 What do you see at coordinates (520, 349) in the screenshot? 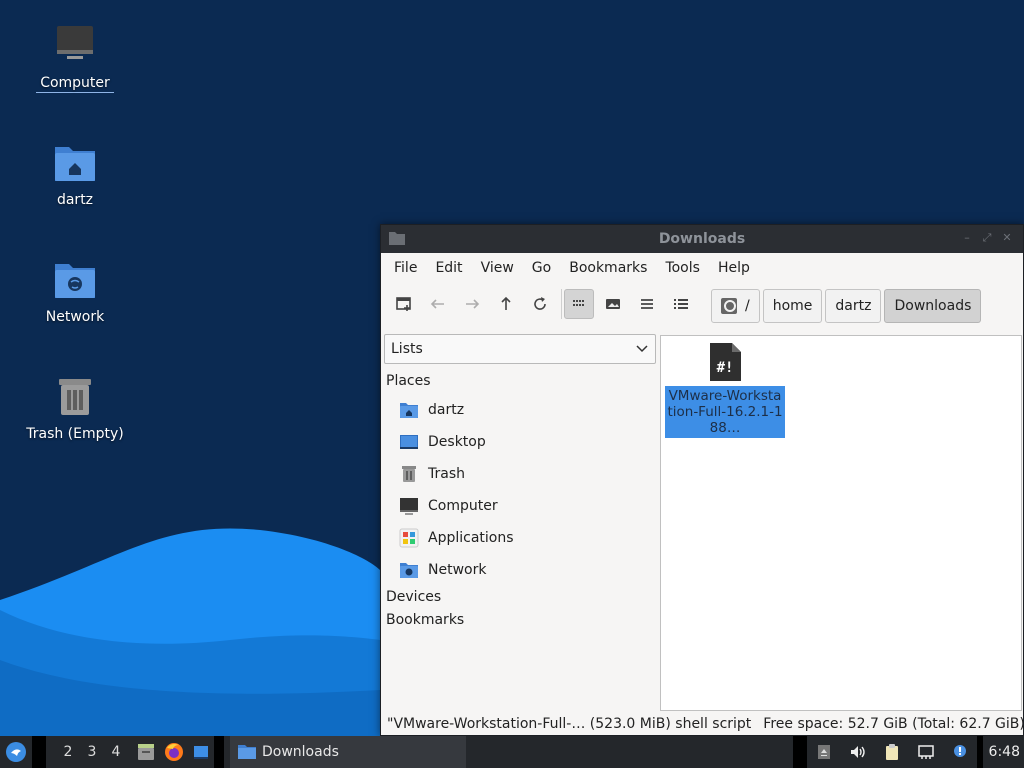
I see `sidebar-mode-select: Lists` at bounding box center [520, 349].